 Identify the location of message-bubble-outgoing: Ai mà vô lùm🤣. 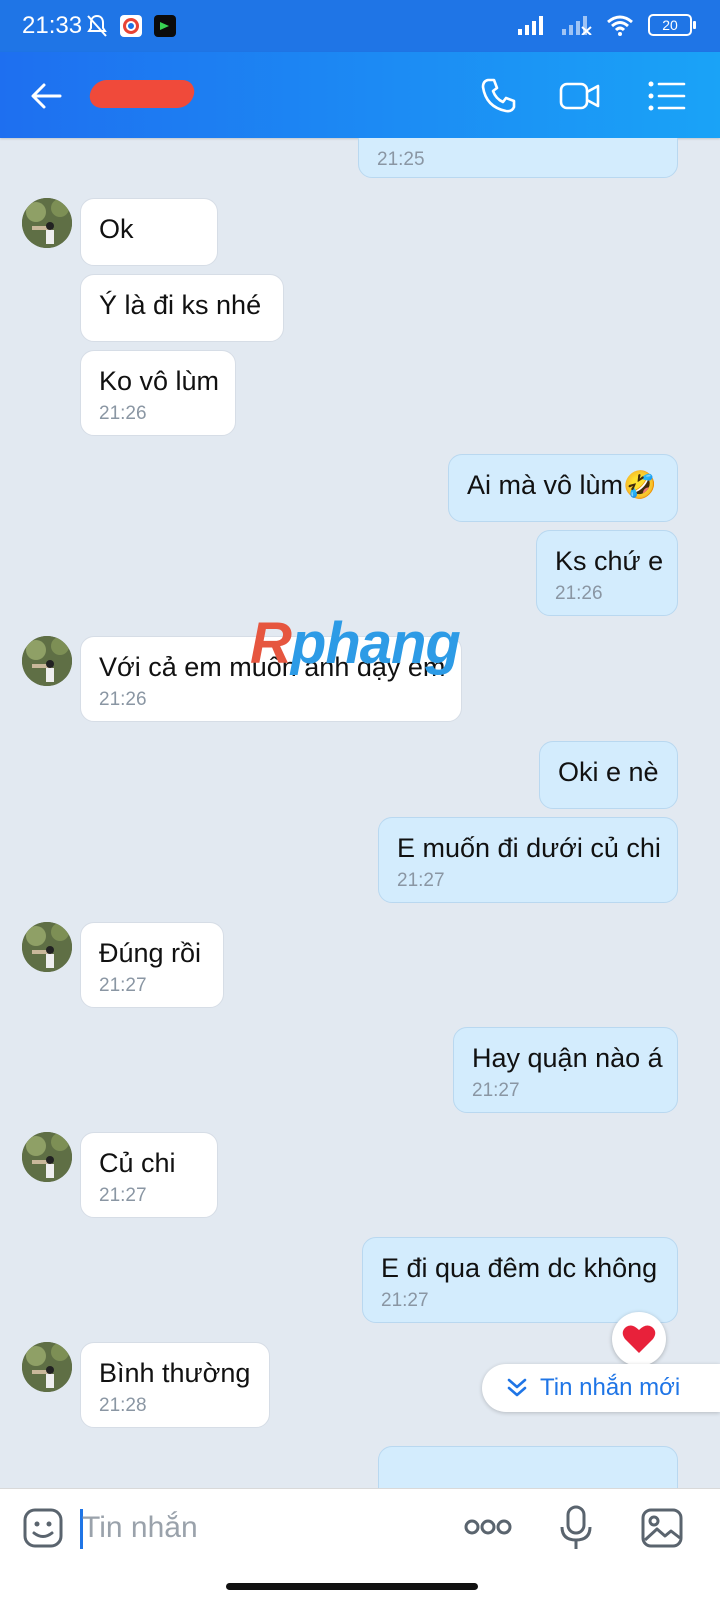
(563, 488).